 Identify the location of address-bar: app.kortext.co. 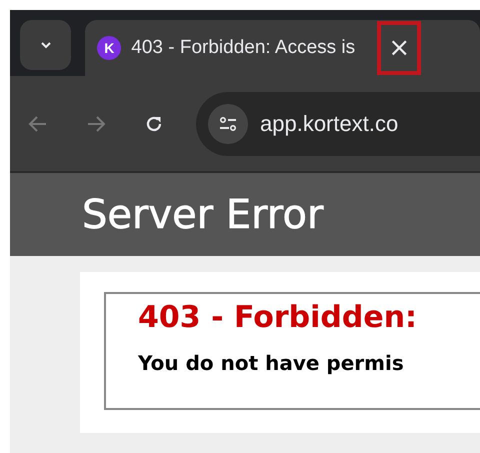
(338, 124).